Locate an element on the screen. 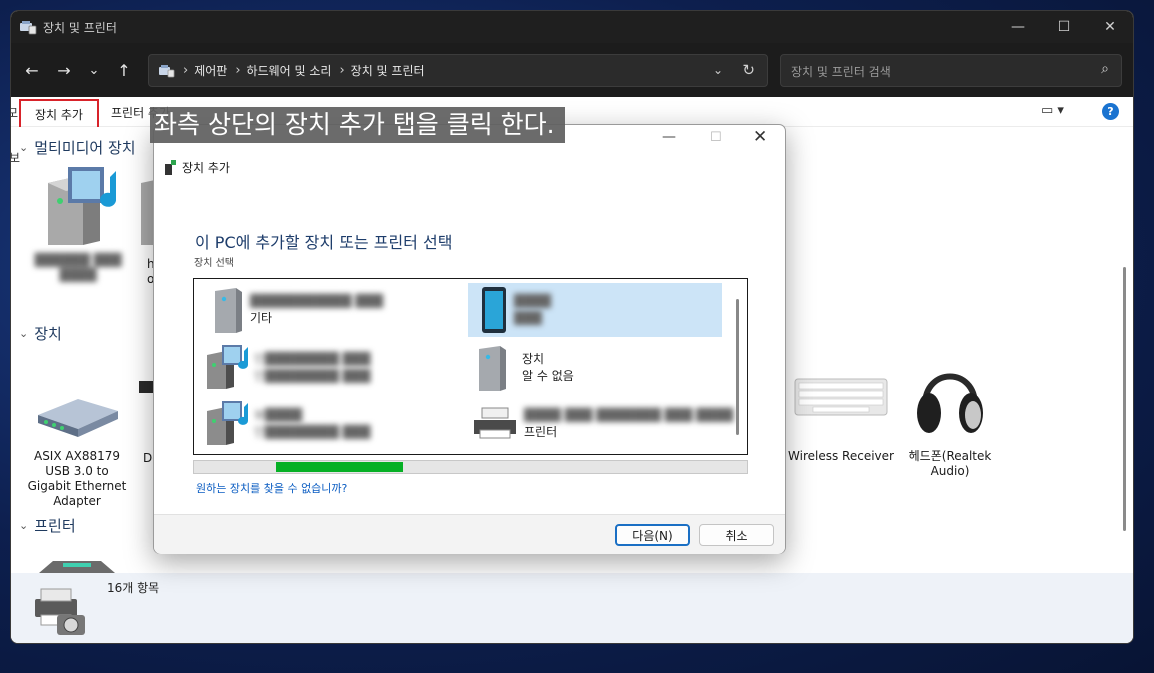 This screenshot has width=1154, height=673. network-adapter-icon is located at coordinates (78, 418).